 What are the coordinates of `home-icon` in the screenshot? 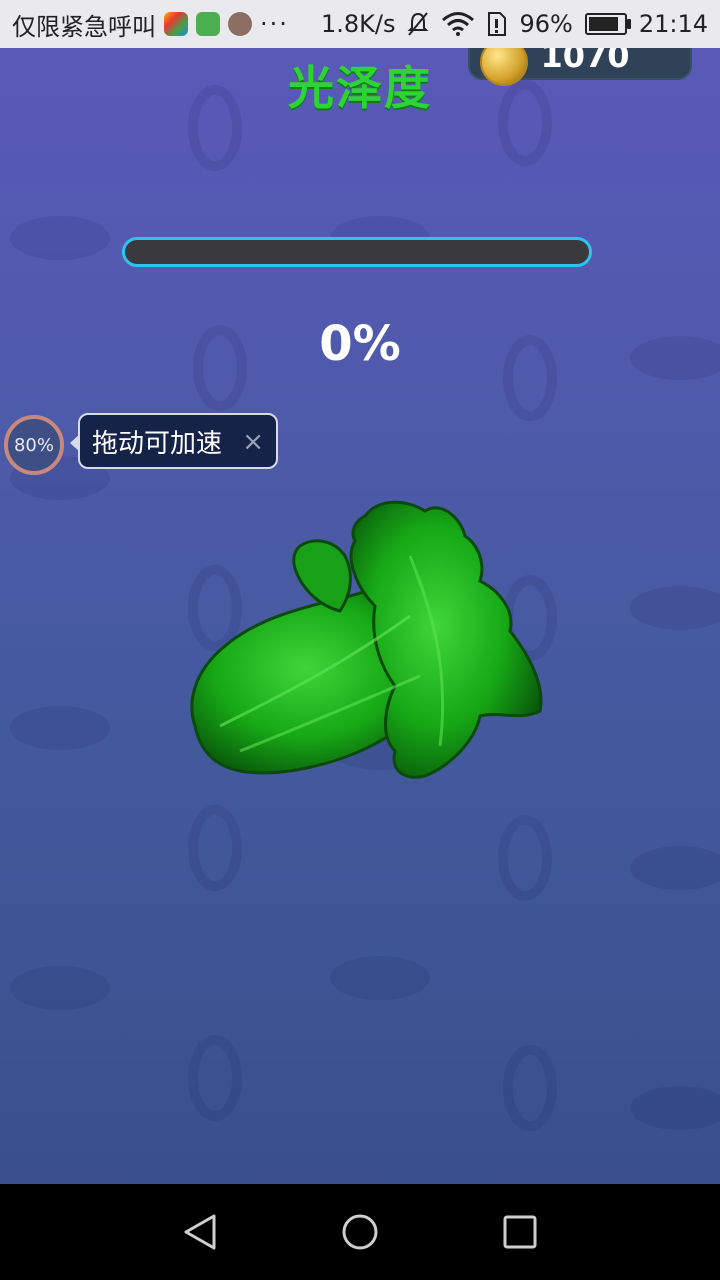 It's located at (360, 1232).